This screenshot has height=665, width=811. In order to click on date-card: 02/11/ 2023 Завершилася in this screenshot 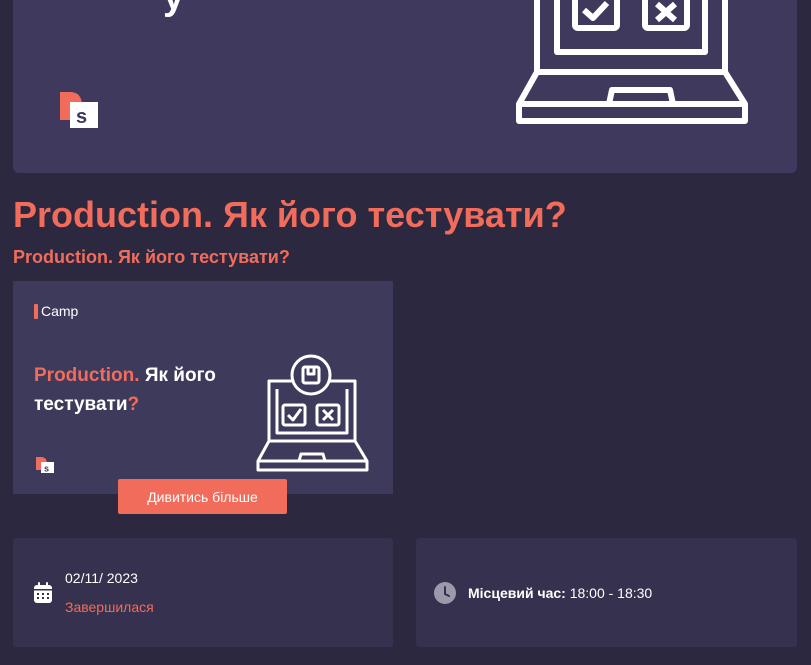, I will do `click(203, 592)`.